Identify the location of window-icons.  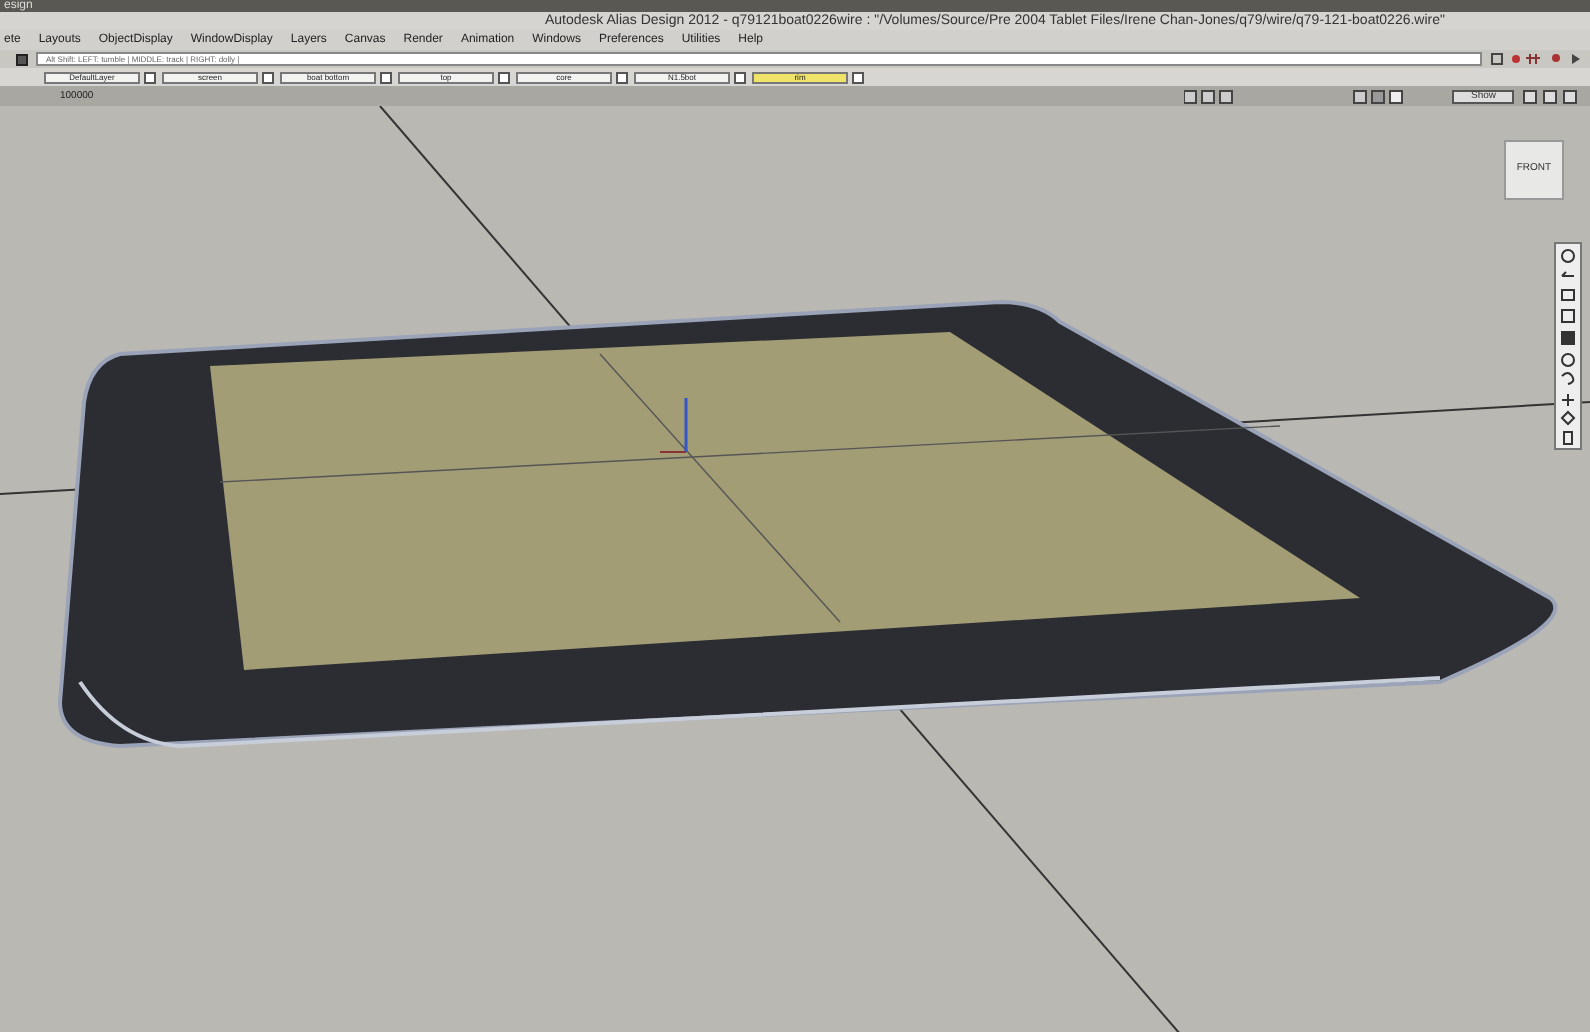
(1552, 96).